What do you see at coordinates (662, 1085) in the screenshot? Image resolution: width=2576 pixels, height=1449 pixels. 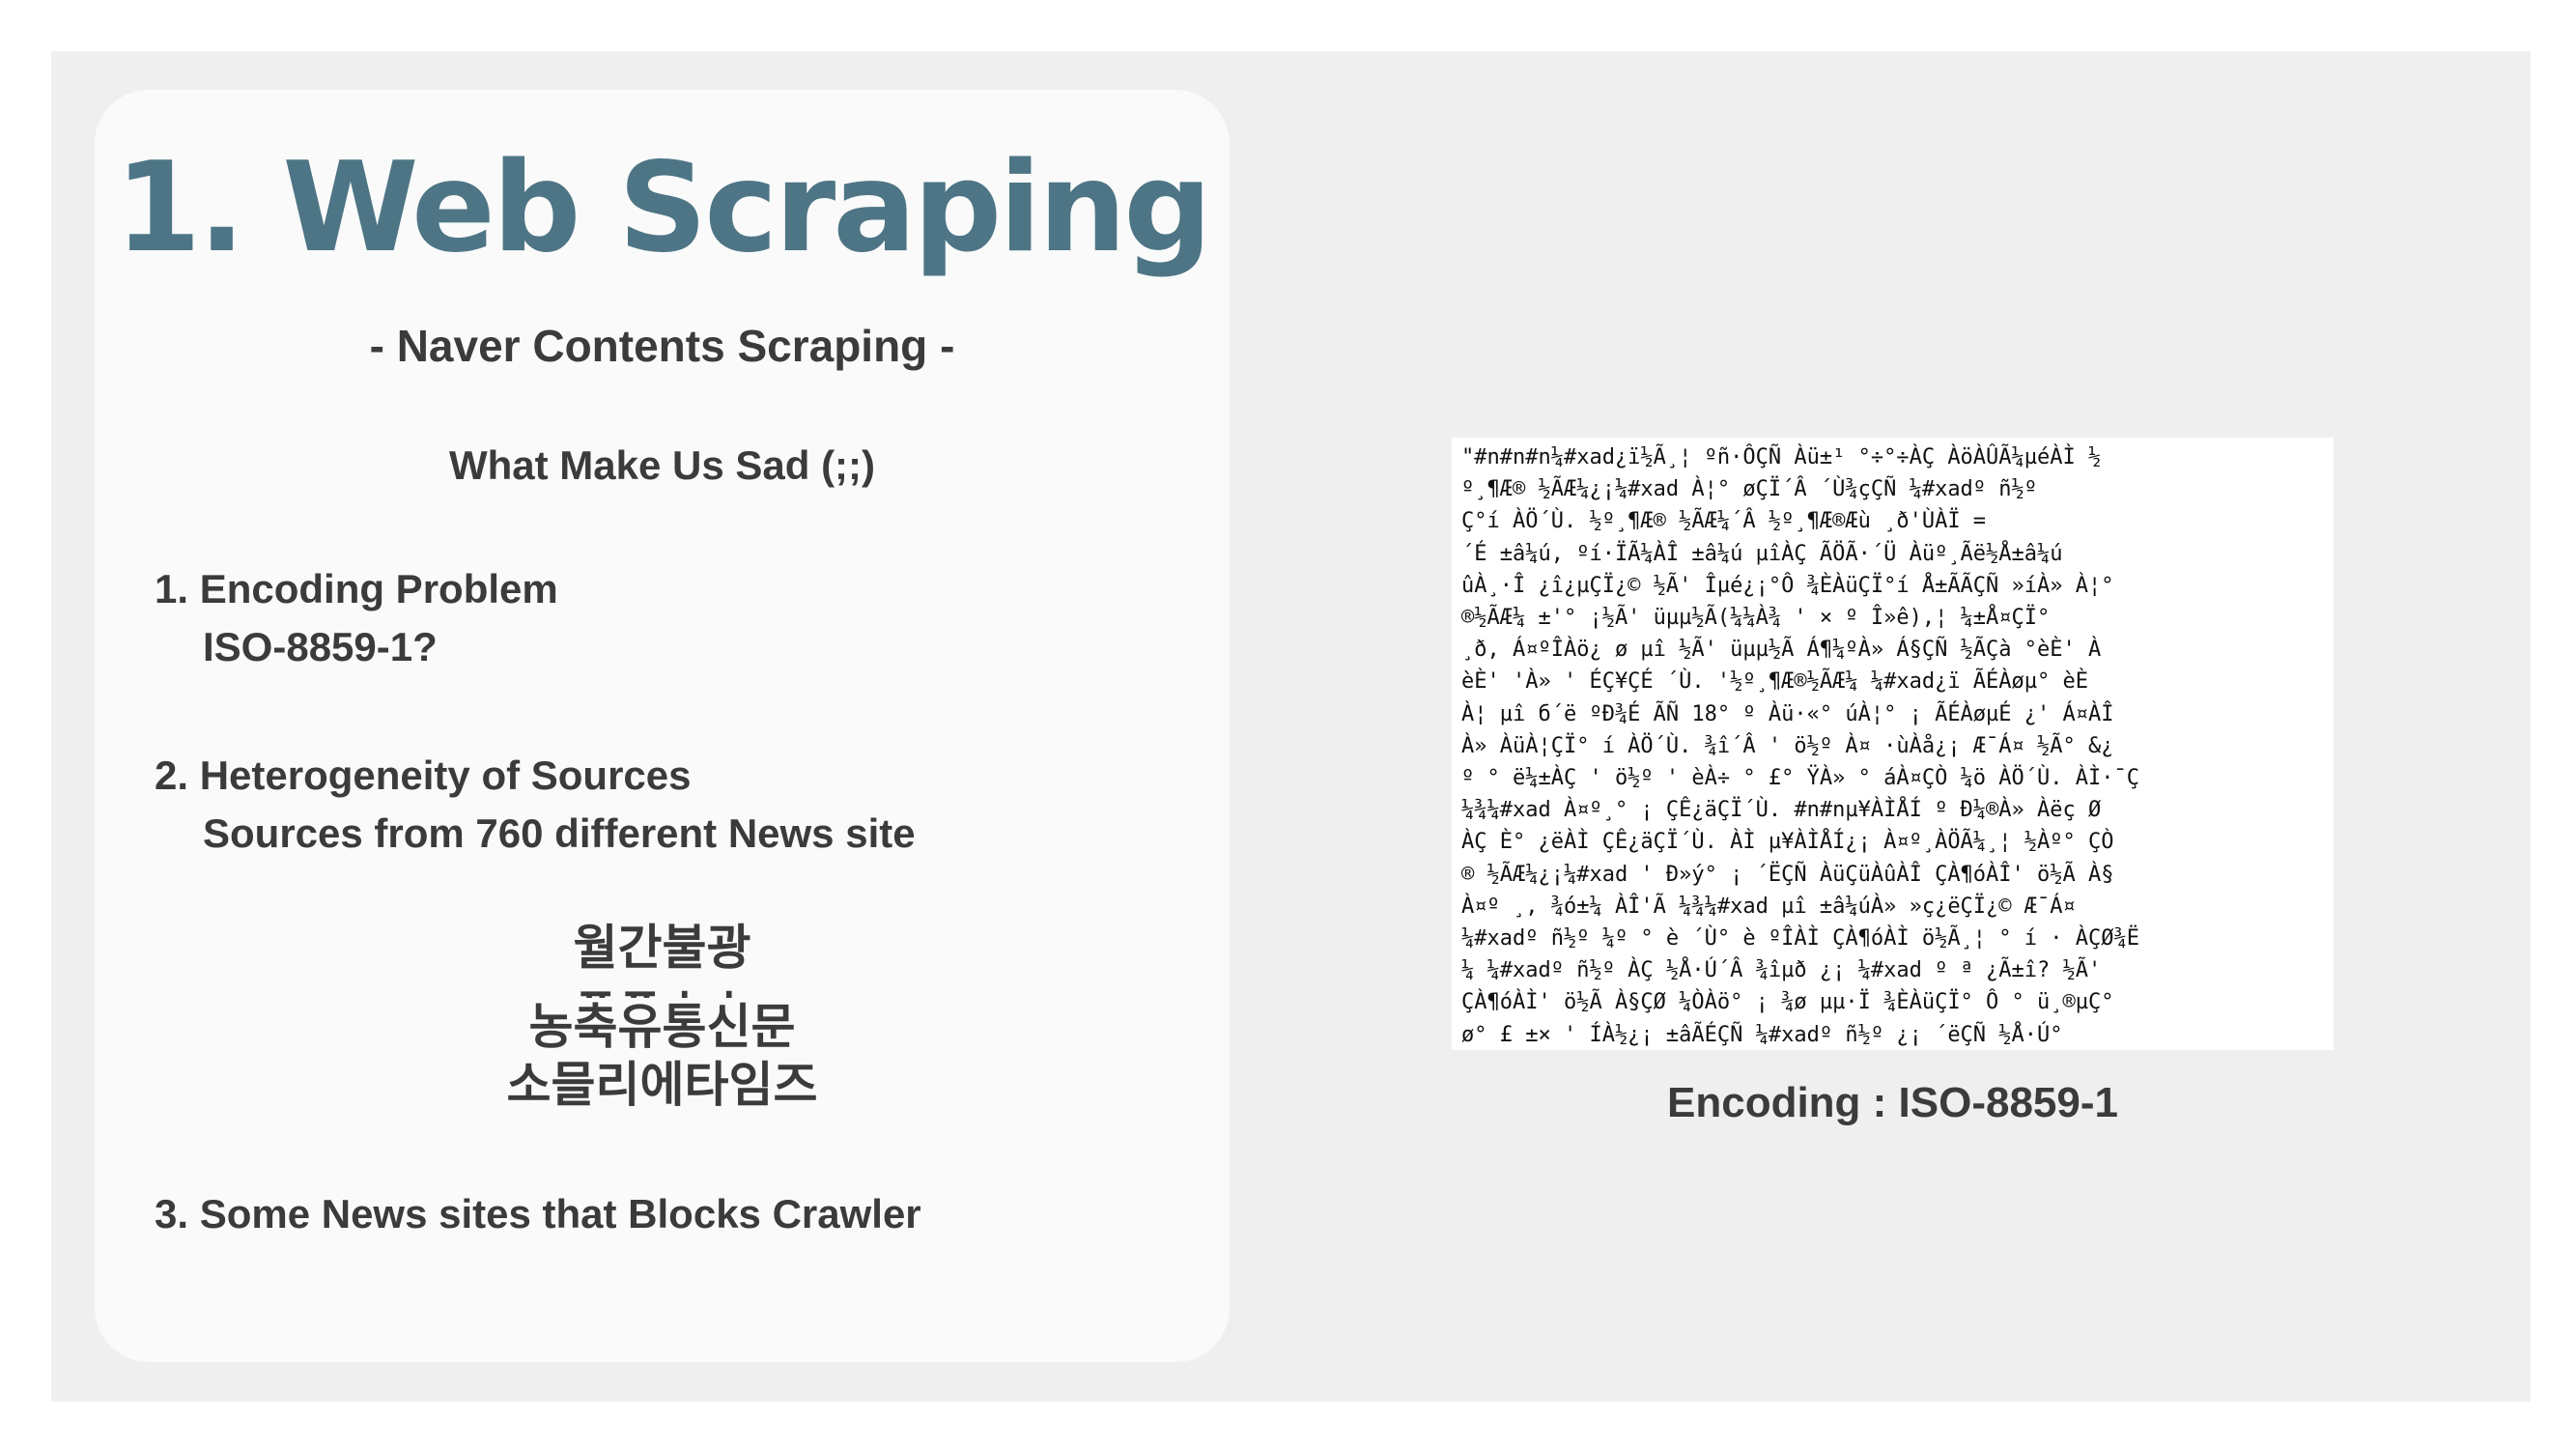 I see `news-site-name: 소믈리에타임즈` at bounding box center [662, 1085].